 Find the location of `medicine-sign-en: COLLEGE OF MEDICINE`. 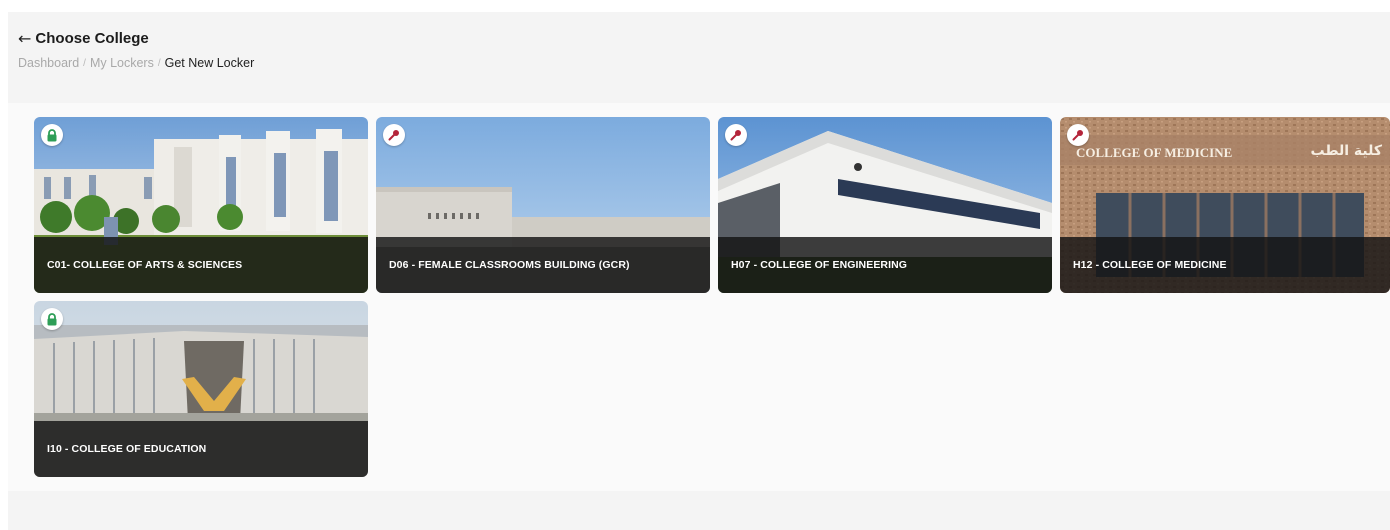

medicine-sign-en: COLLEGE OF MEDICINE is located at coordinates (1154, 152).